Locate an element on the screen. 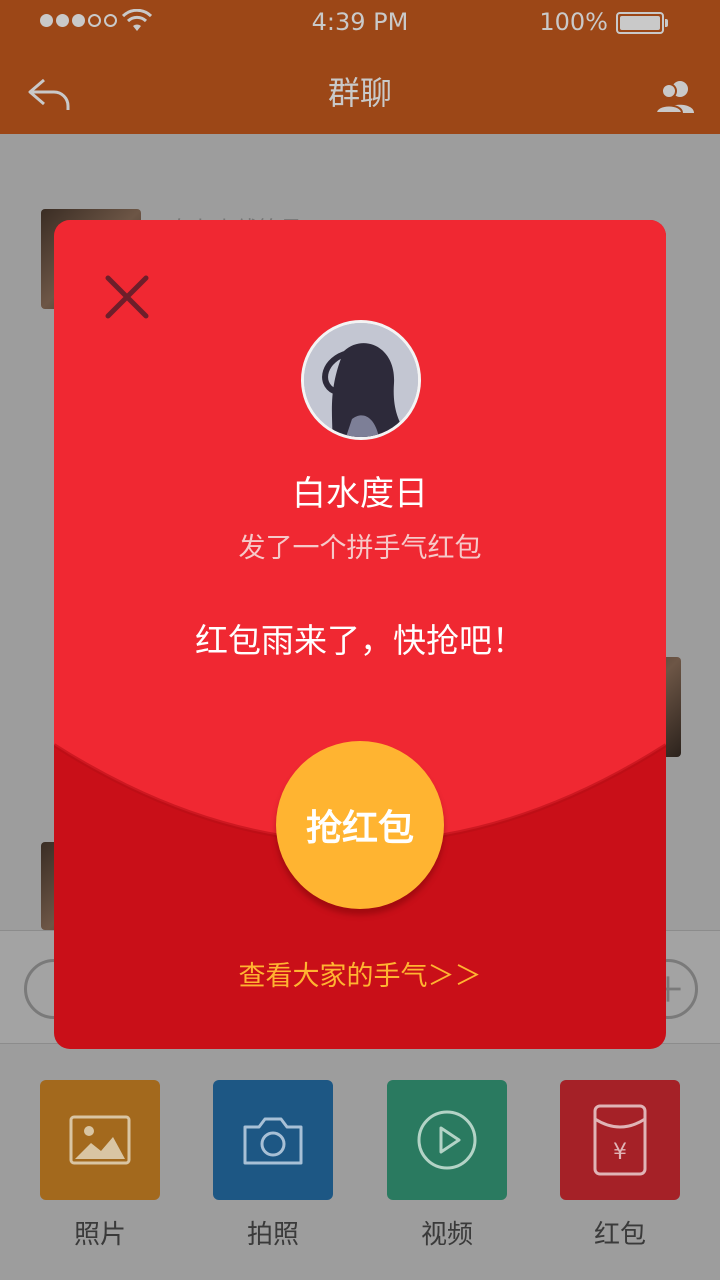 This screenshot has height=1280, width=720. tool-camera: 拍照 is located at coordinates (273, 1165).